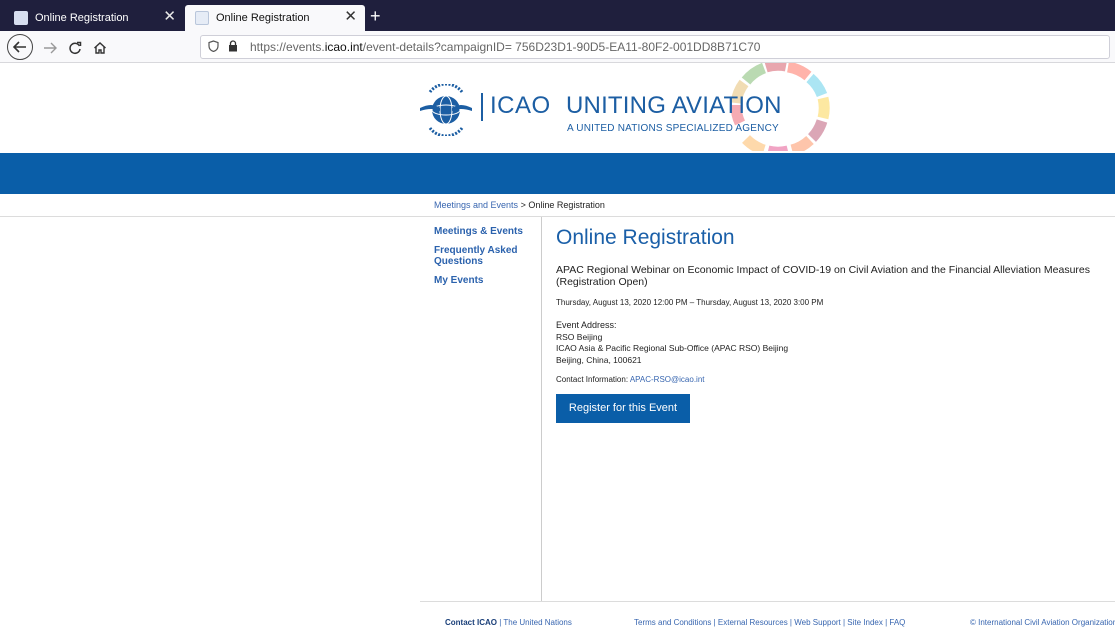 This screenshot has height=628, width=1115. Describe the element at coordinates (375, 16) in the screenshot. I see `new-tab-icon: +` at that location.